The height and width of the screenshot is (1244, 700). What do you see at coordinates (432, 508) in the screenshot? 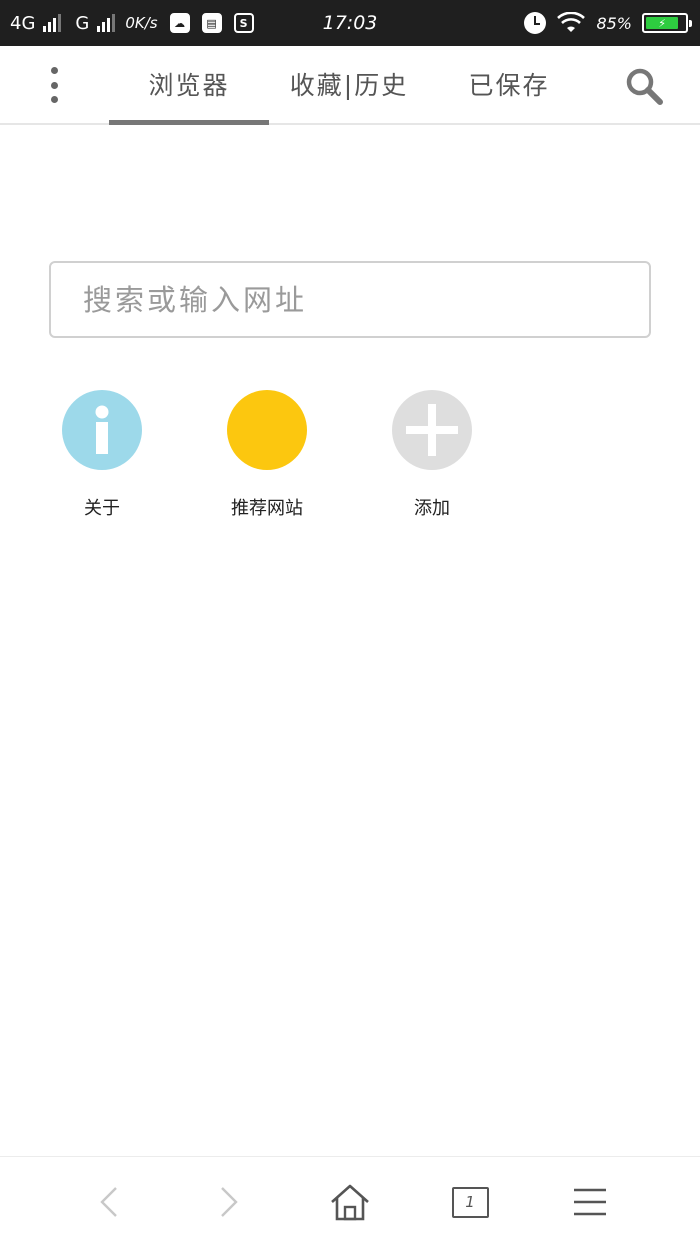
I see `speed-dial-label: 添加` at bounding box center [432, 508].